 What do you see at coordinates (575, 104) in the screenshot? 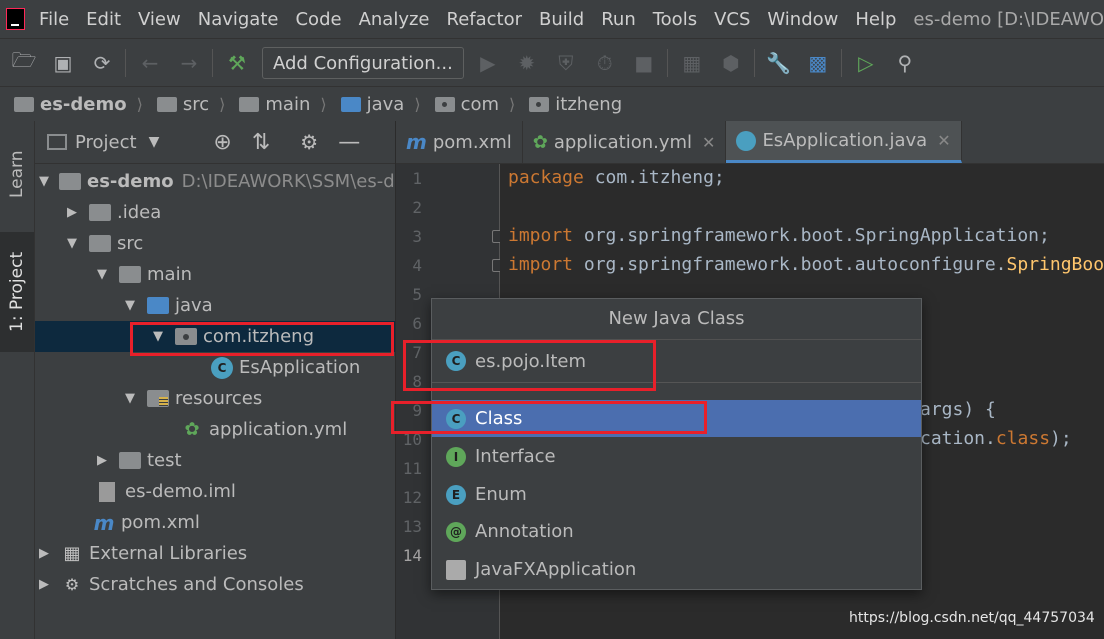
I see `breadcrumb-itzheng: itzheng` at bounding box center [575, 104].